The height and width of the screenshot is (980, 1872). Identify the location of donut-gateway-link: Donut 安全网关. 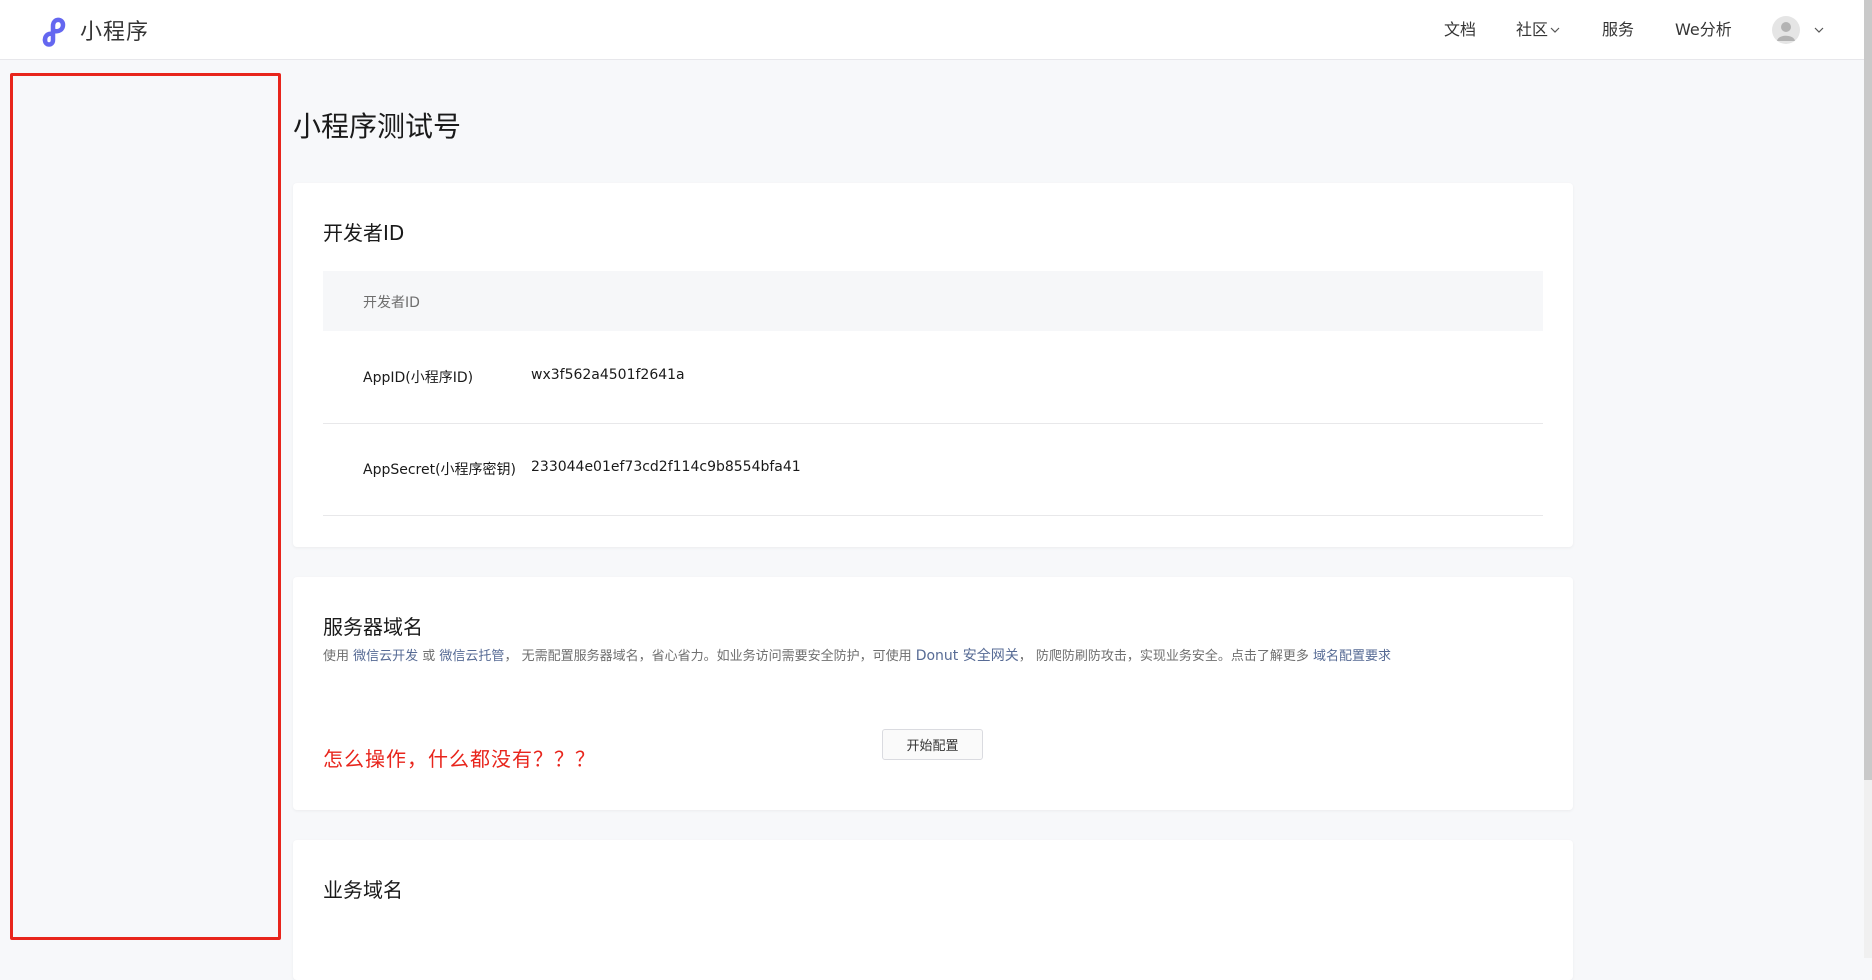
(967, 656).